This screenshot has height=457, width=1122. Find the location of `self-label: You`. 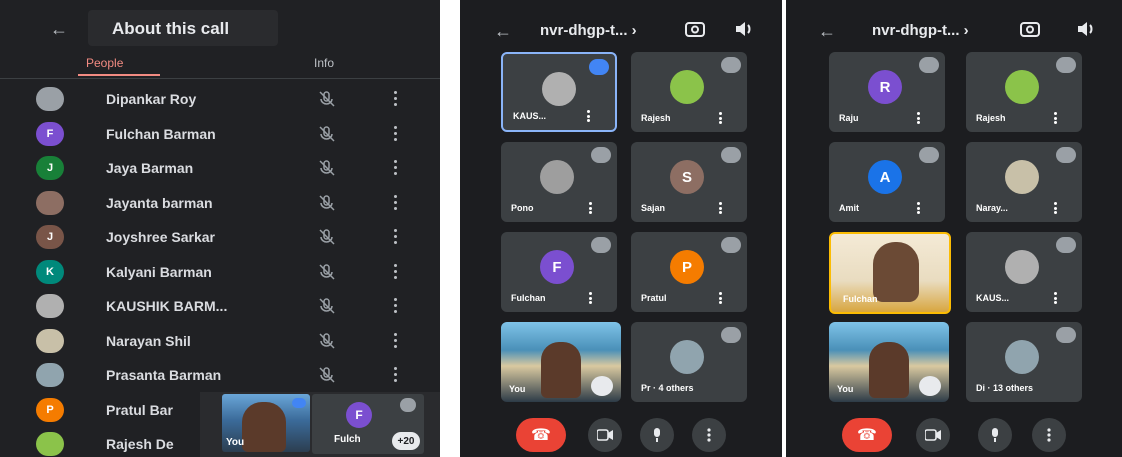

self-label: You is located at coordinates (235, 442).